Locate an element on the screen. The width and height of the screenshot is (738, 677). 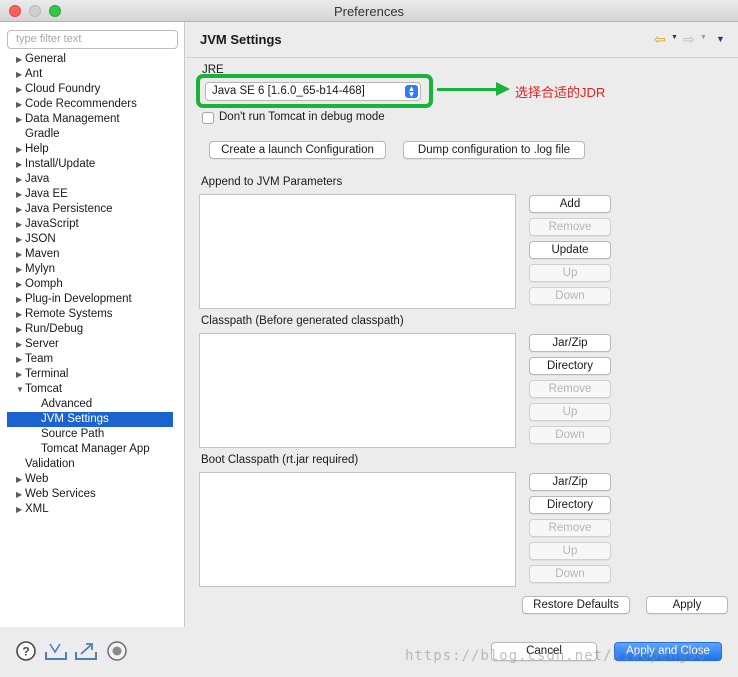
boot-classpath-down-button: Down is located at coordinates (570, 574).